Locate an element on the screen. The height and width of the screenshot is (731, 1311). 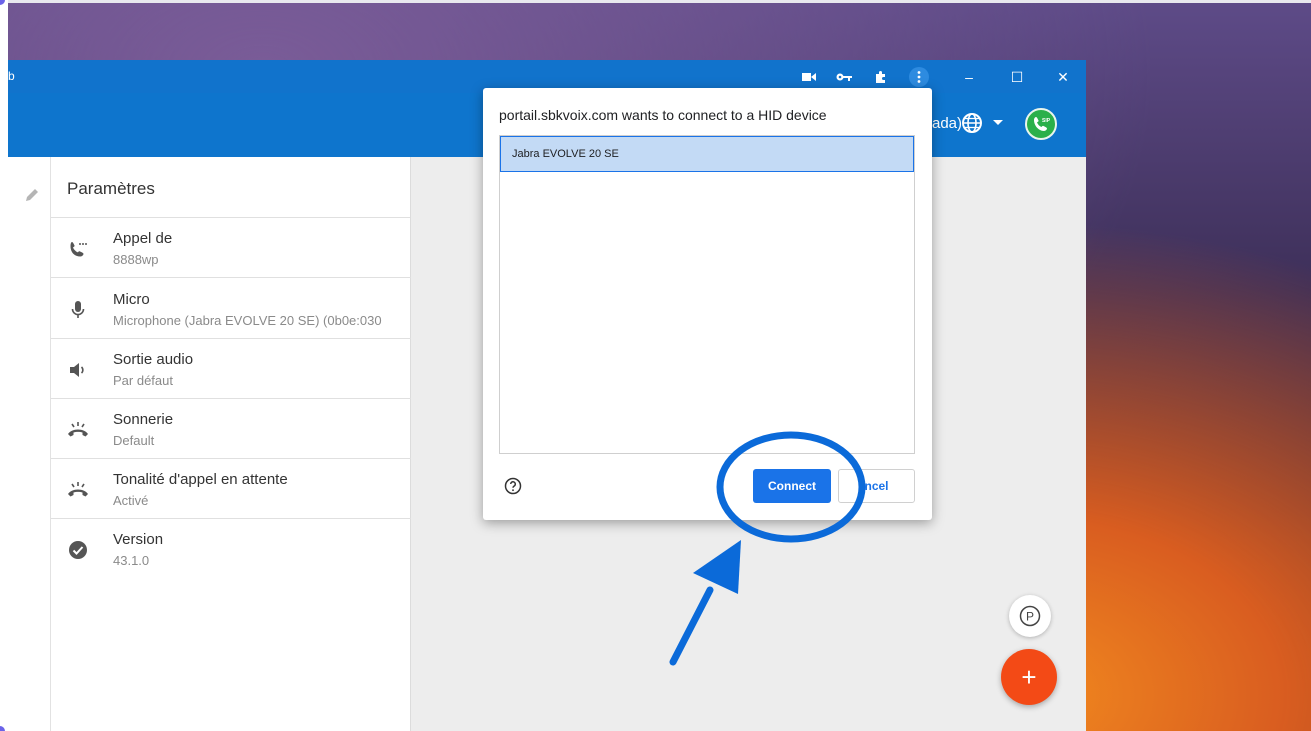
screen-left-border is located at coordinates (4, 365).